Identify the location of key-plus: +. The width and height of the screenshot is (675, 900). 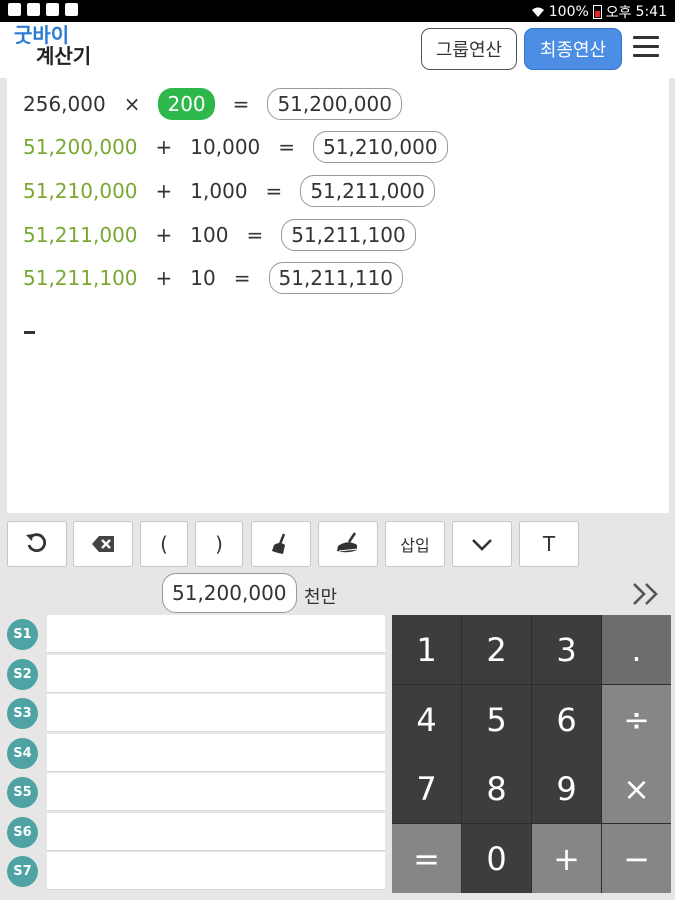
(566, 858).